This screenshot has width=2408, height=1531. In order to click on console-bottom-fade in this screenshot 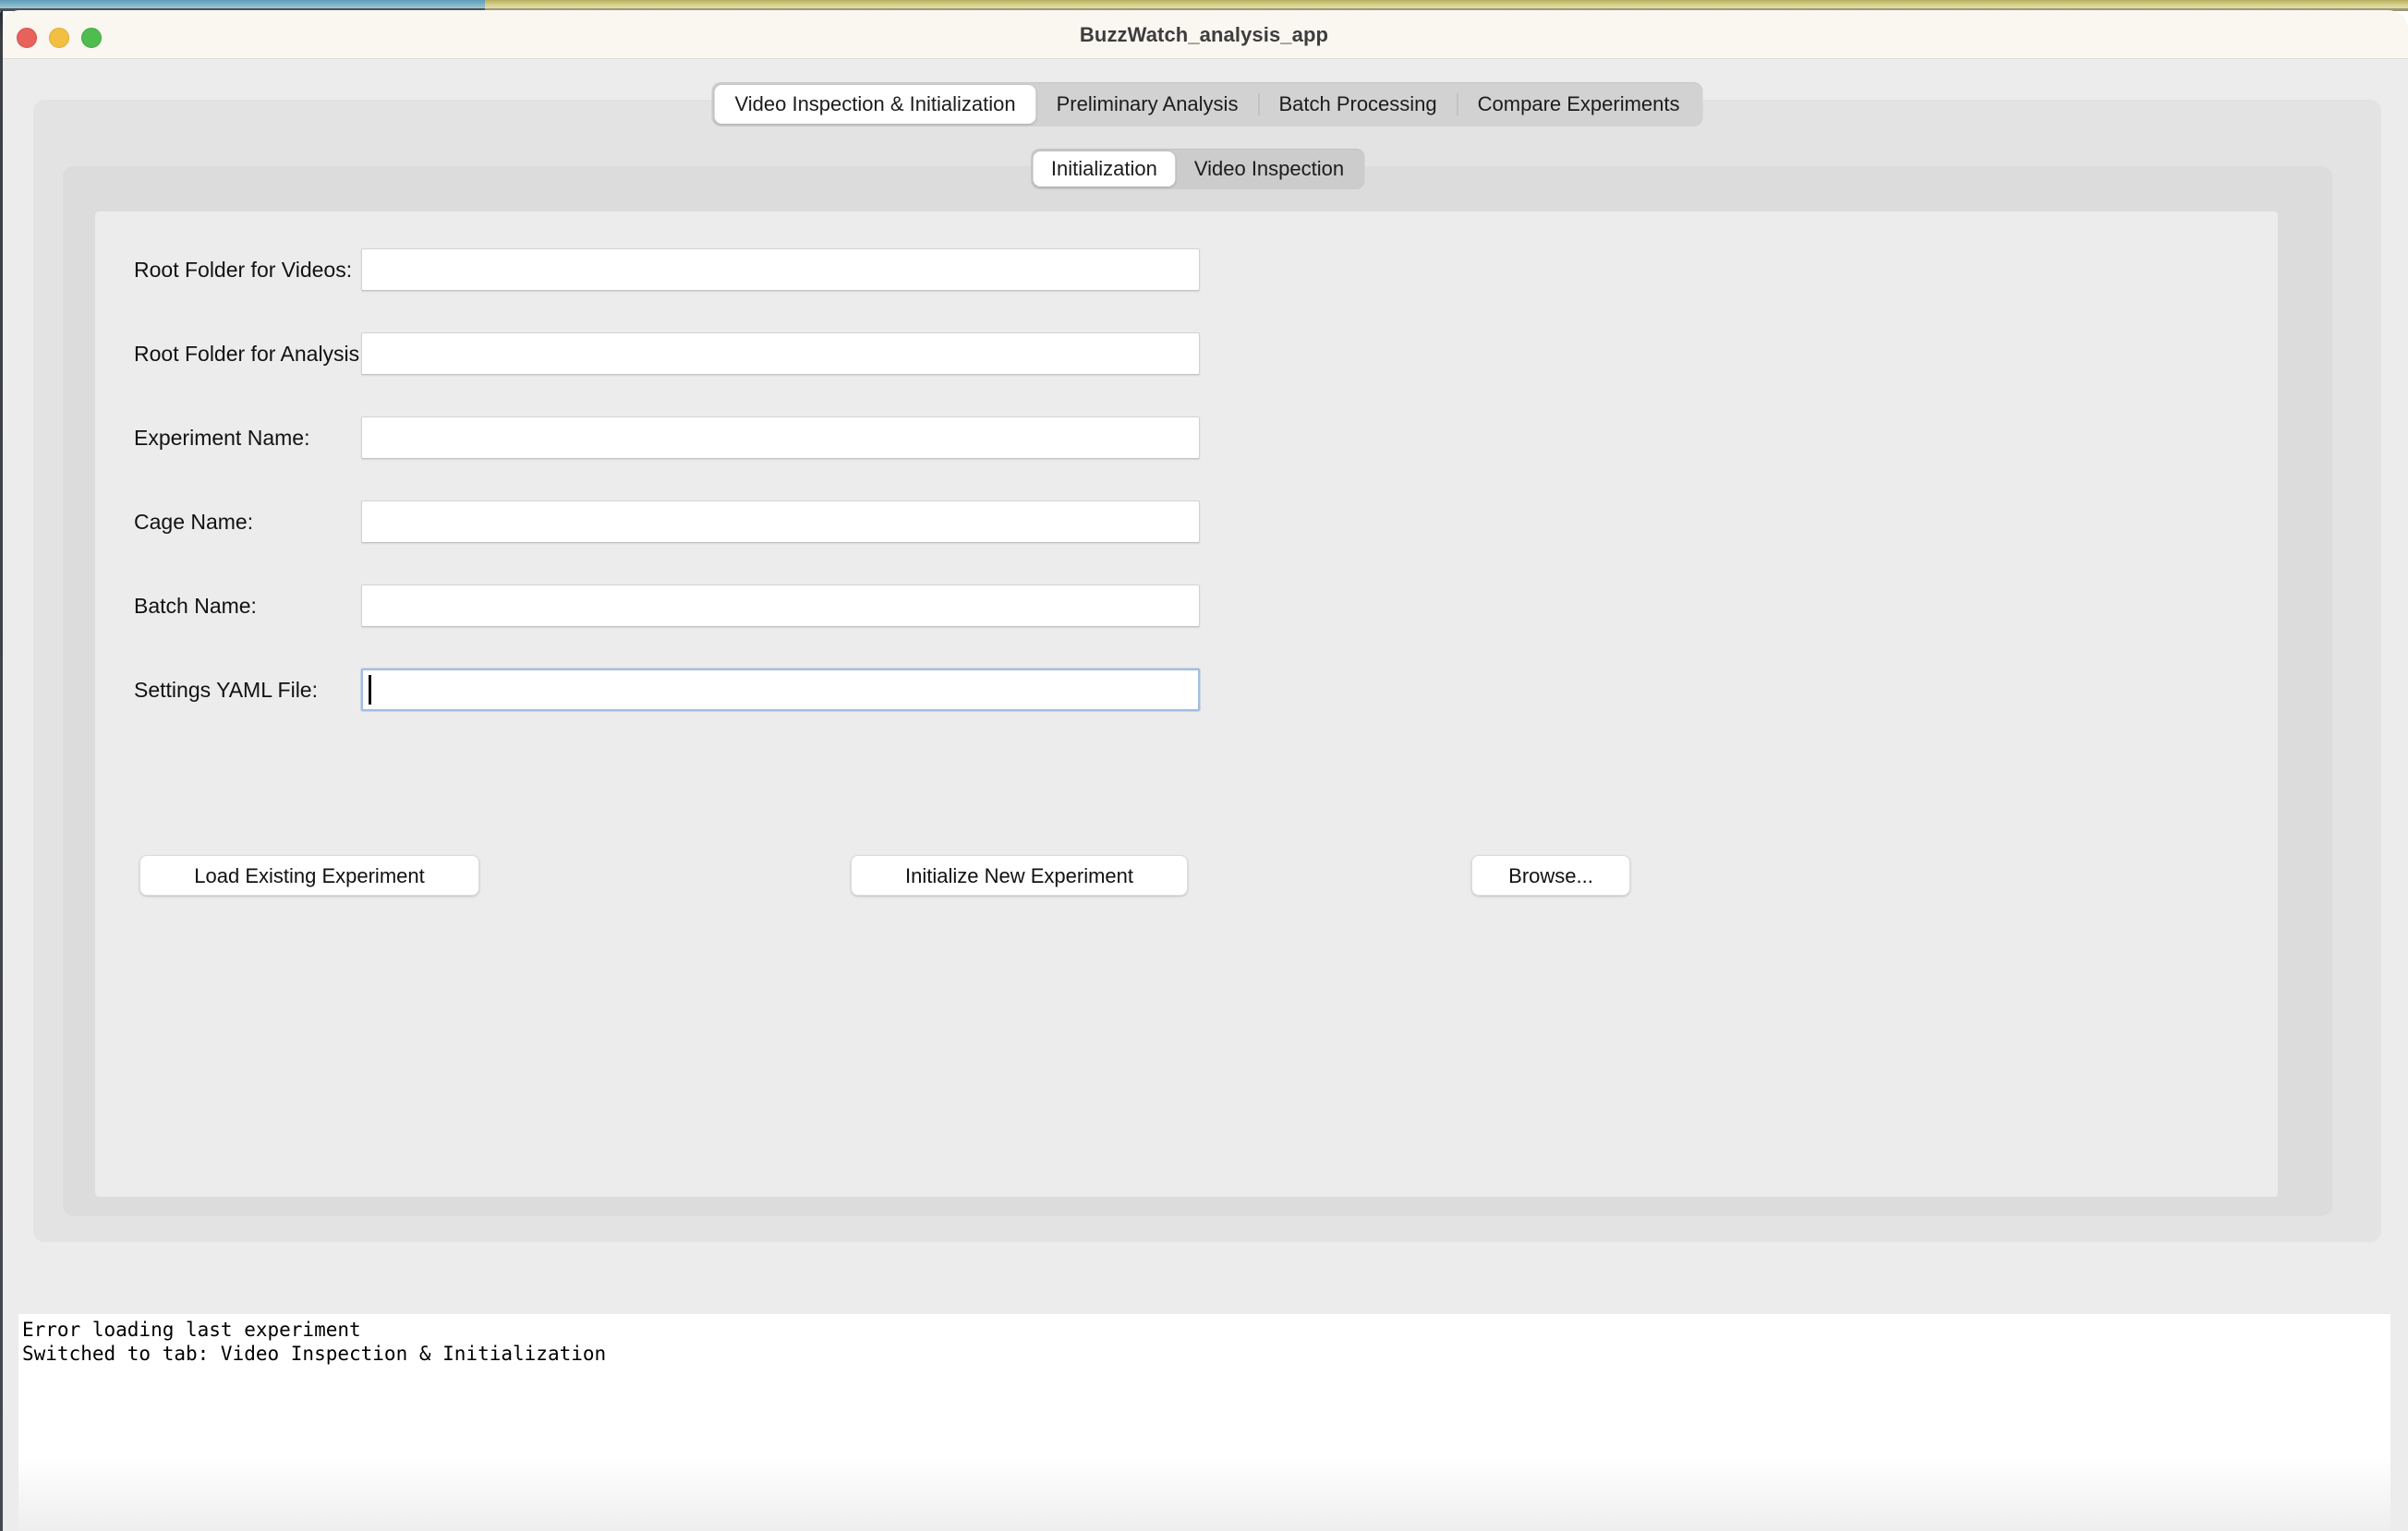, I will do `click(1204, 1493)`.